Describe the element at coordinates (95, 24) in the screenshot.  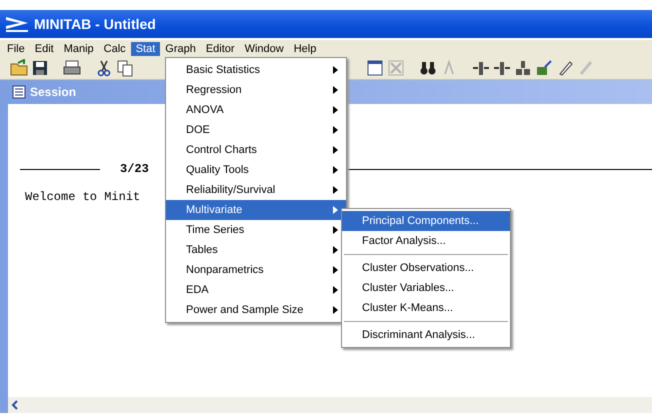
I see `window-title: MINITAB - Untitled` at that location.